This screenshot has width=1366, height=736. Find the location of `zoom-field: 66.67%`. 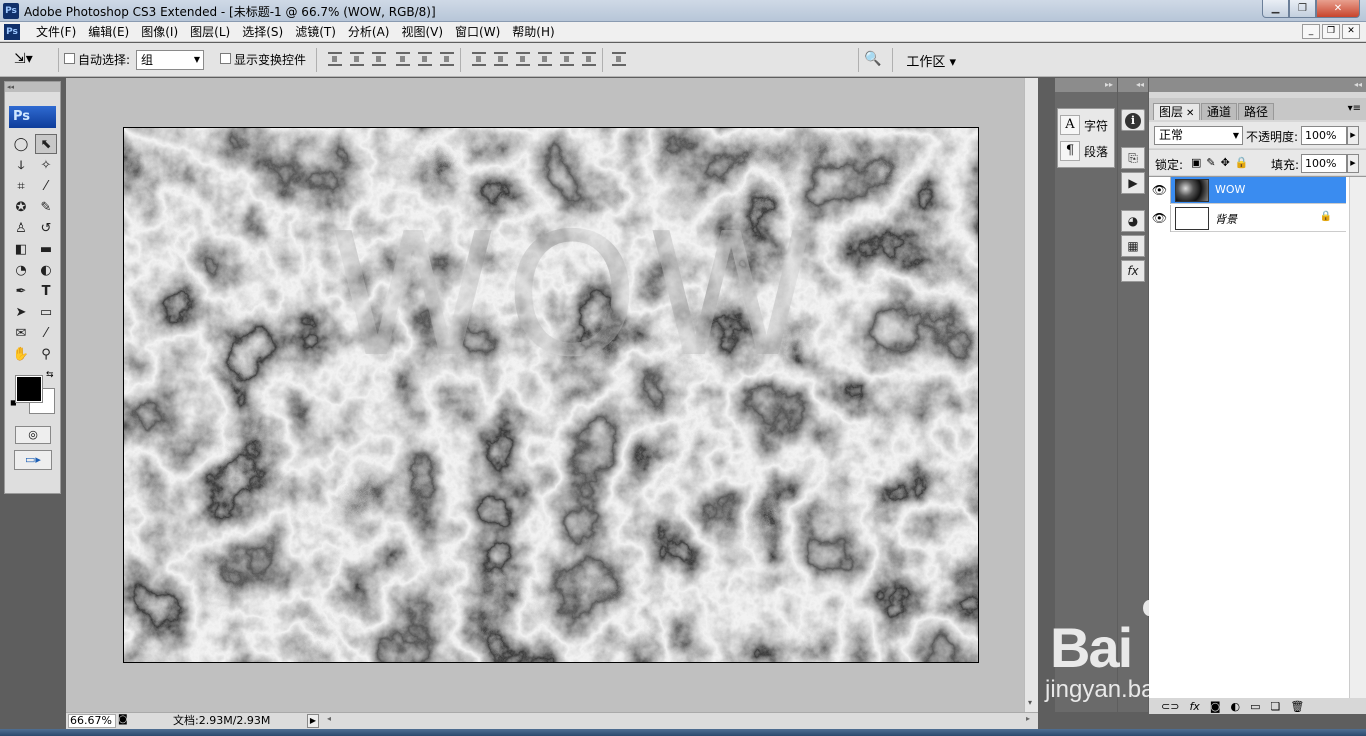

zoom-field: 66.67% is located at coordinates (92, 721).